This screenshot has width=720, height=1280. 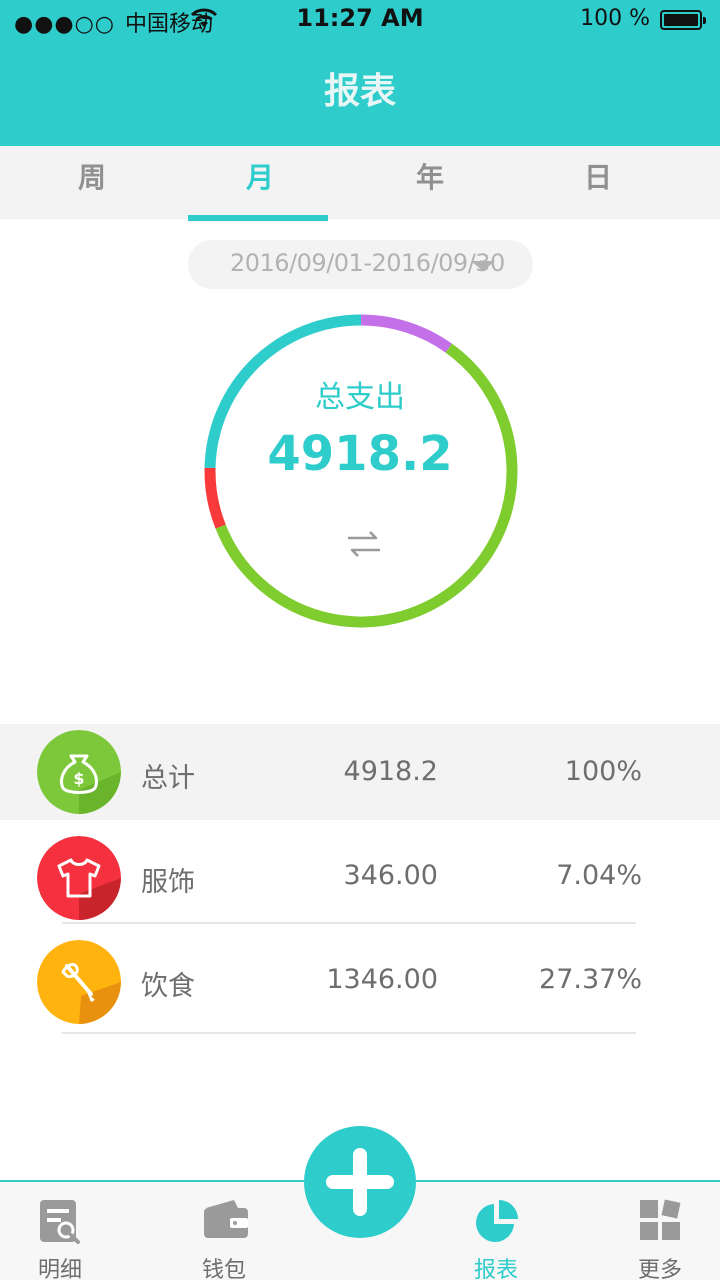 I want to click on divider, so click(x=349, y=1033).